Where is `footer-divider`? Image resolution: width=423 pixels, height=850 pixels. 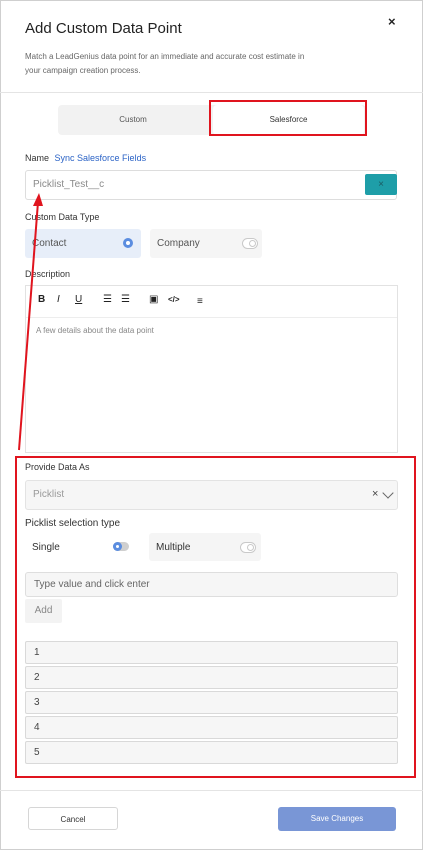 footer-divider is located at coordinates (211, 790).